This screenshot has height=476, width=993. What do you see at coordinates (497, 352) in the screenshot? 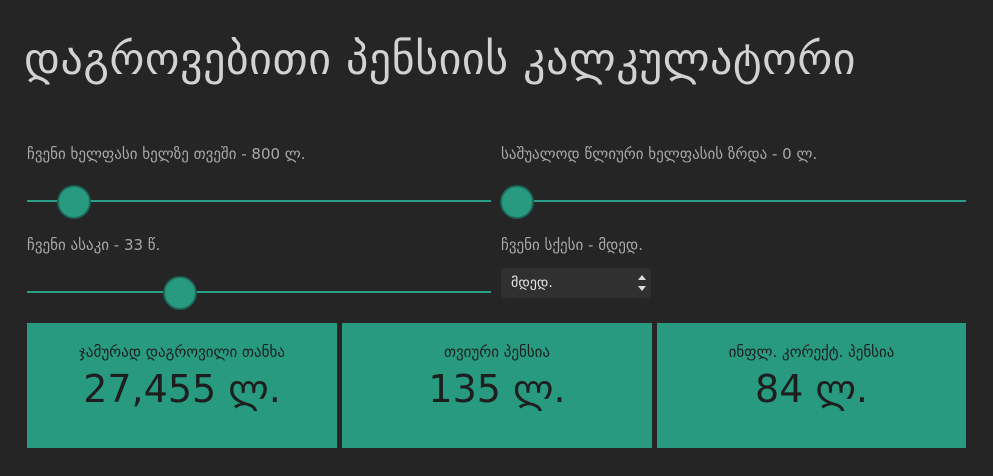
I see `monthly-pension-label: თვიური პენსია` at bounding box center [497, 352].